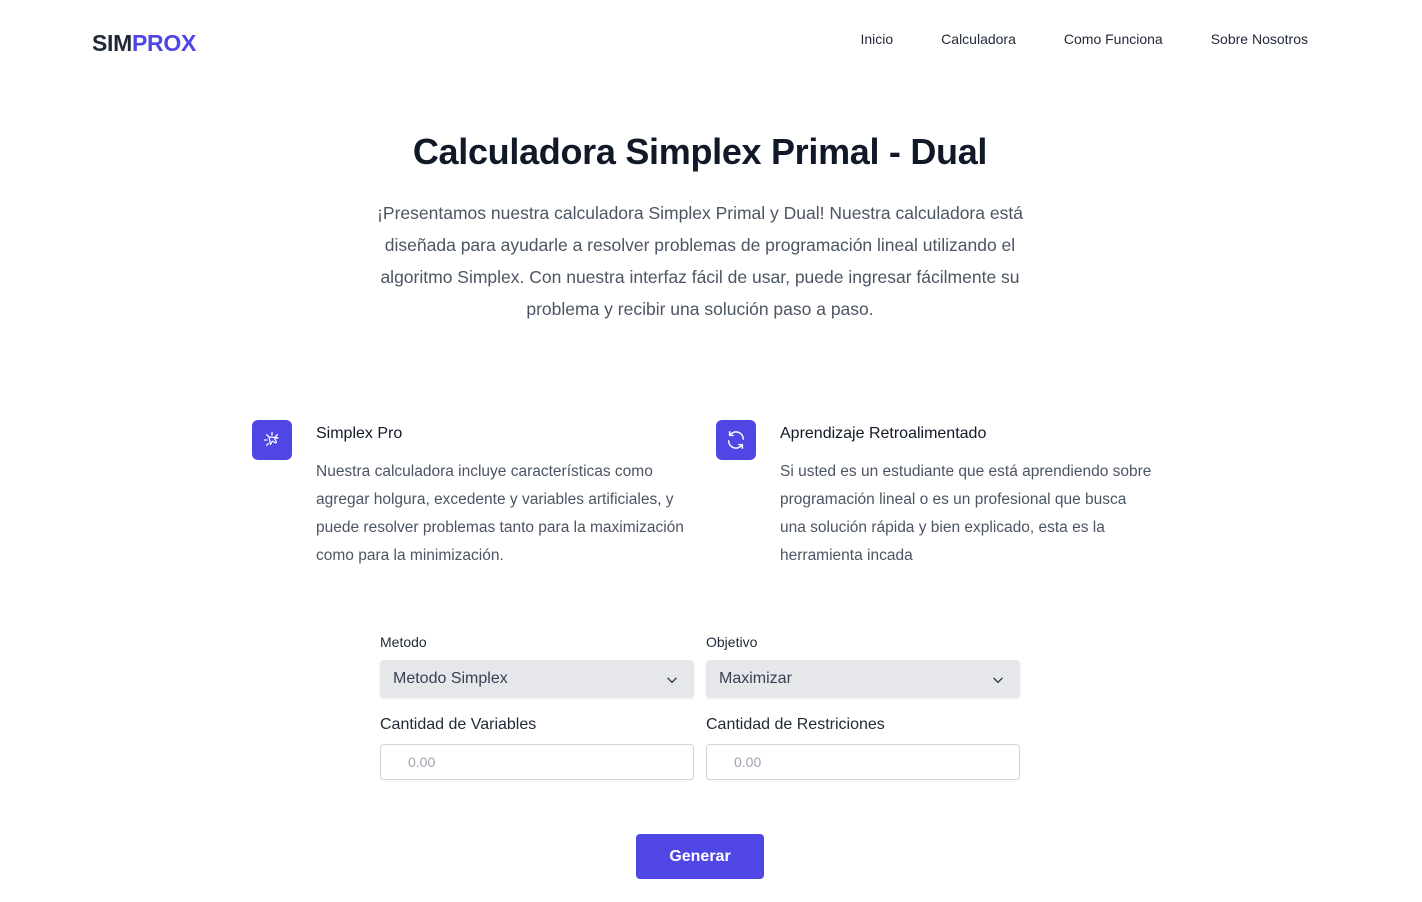 This screenshot has height=902, width=1422. I want to click on logo: SIMPROX, so click(144, 43).